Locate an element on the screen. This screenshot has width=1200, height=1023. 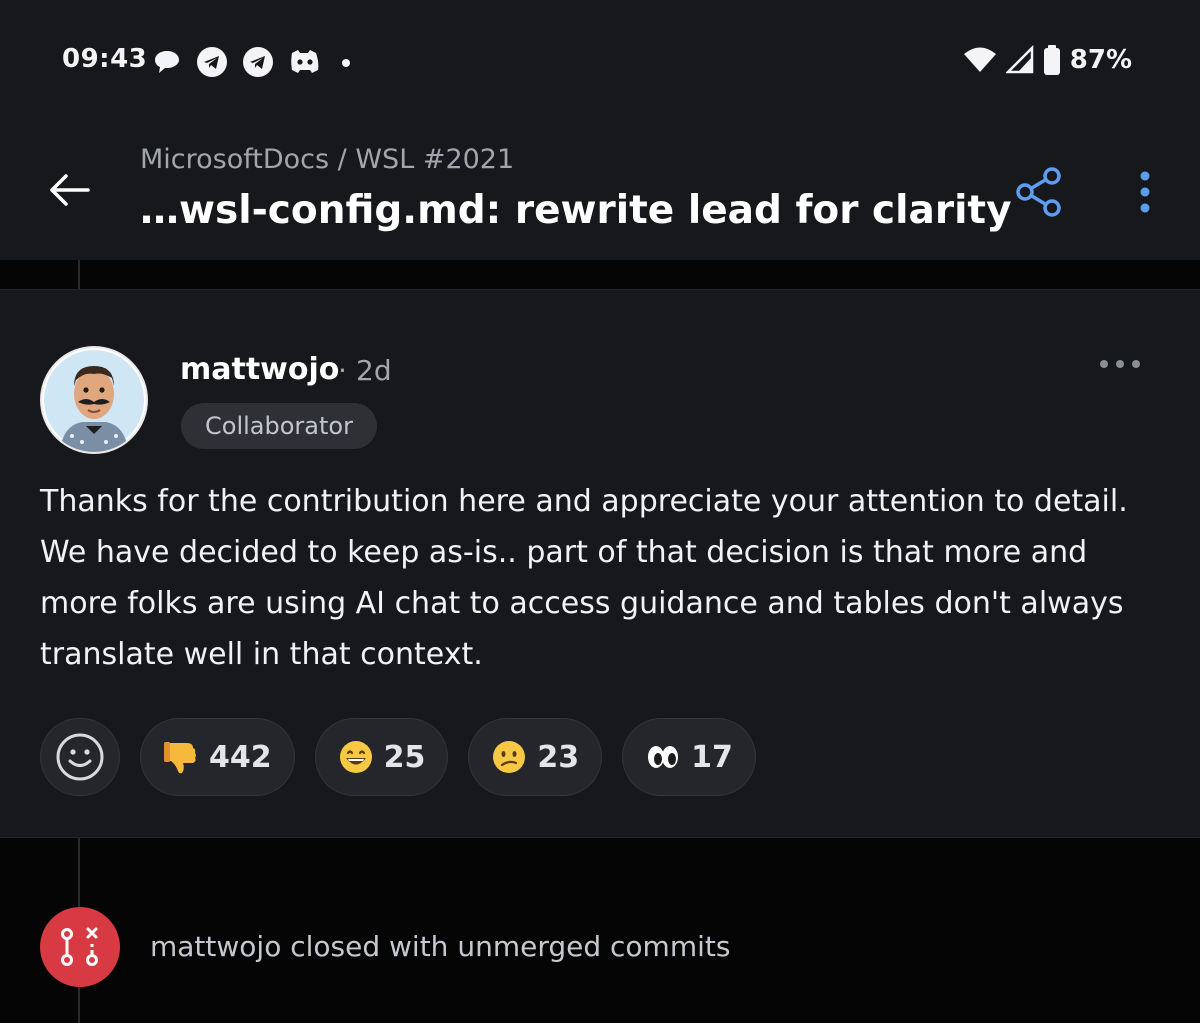
smiley-icon is located at coordinates (80, 757).